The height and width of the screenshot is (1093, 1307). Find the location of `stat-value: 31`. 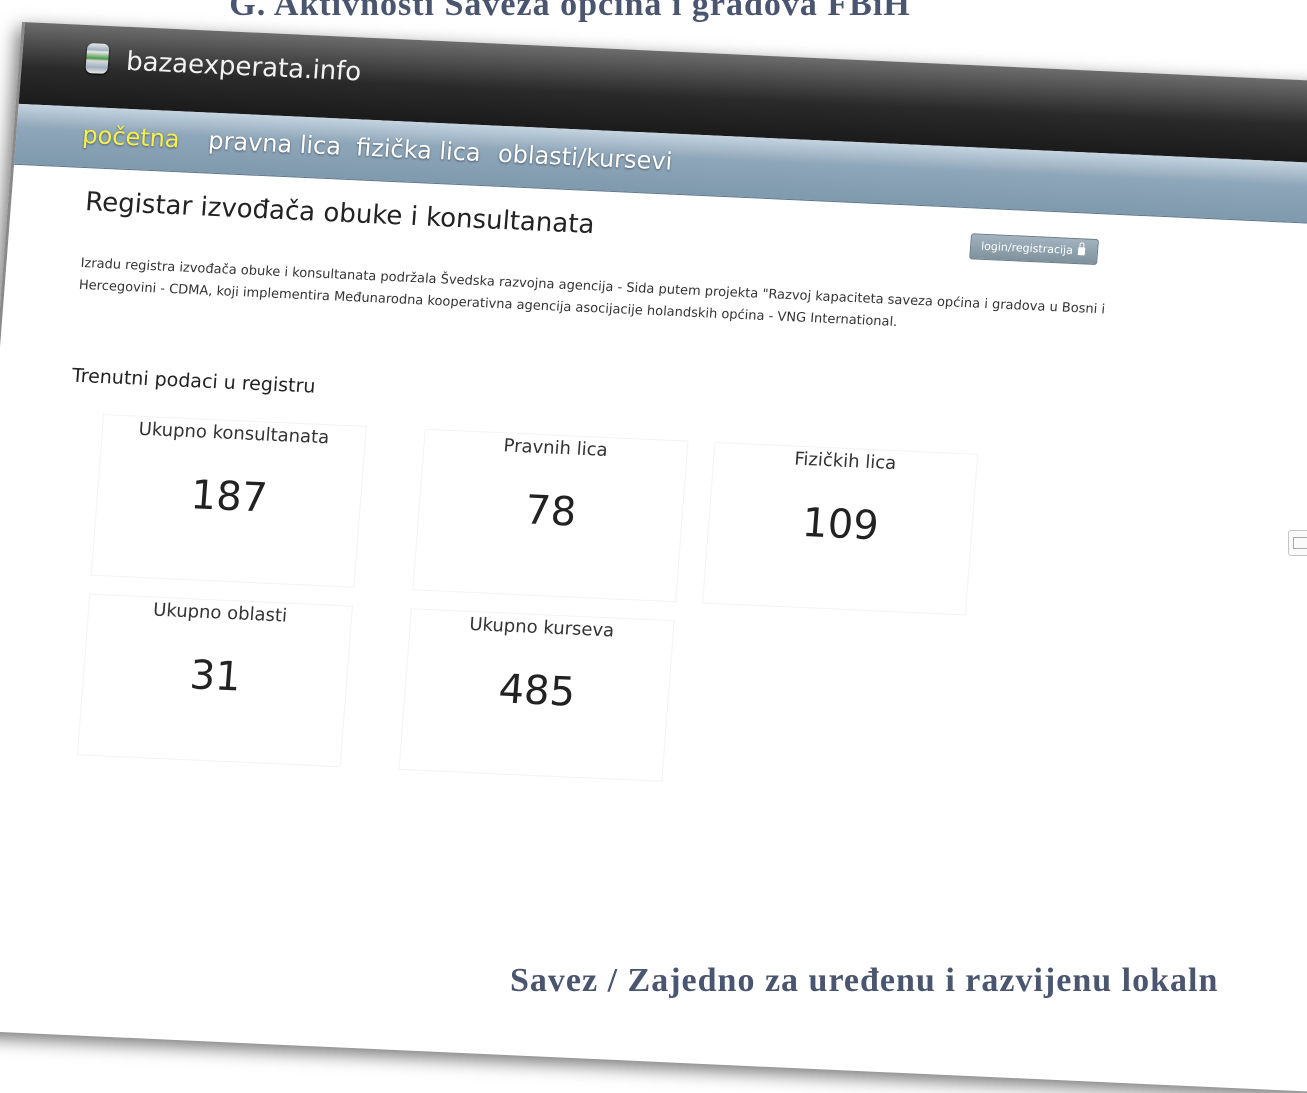

stat-value: 31 is located at coordinates (215, 676).